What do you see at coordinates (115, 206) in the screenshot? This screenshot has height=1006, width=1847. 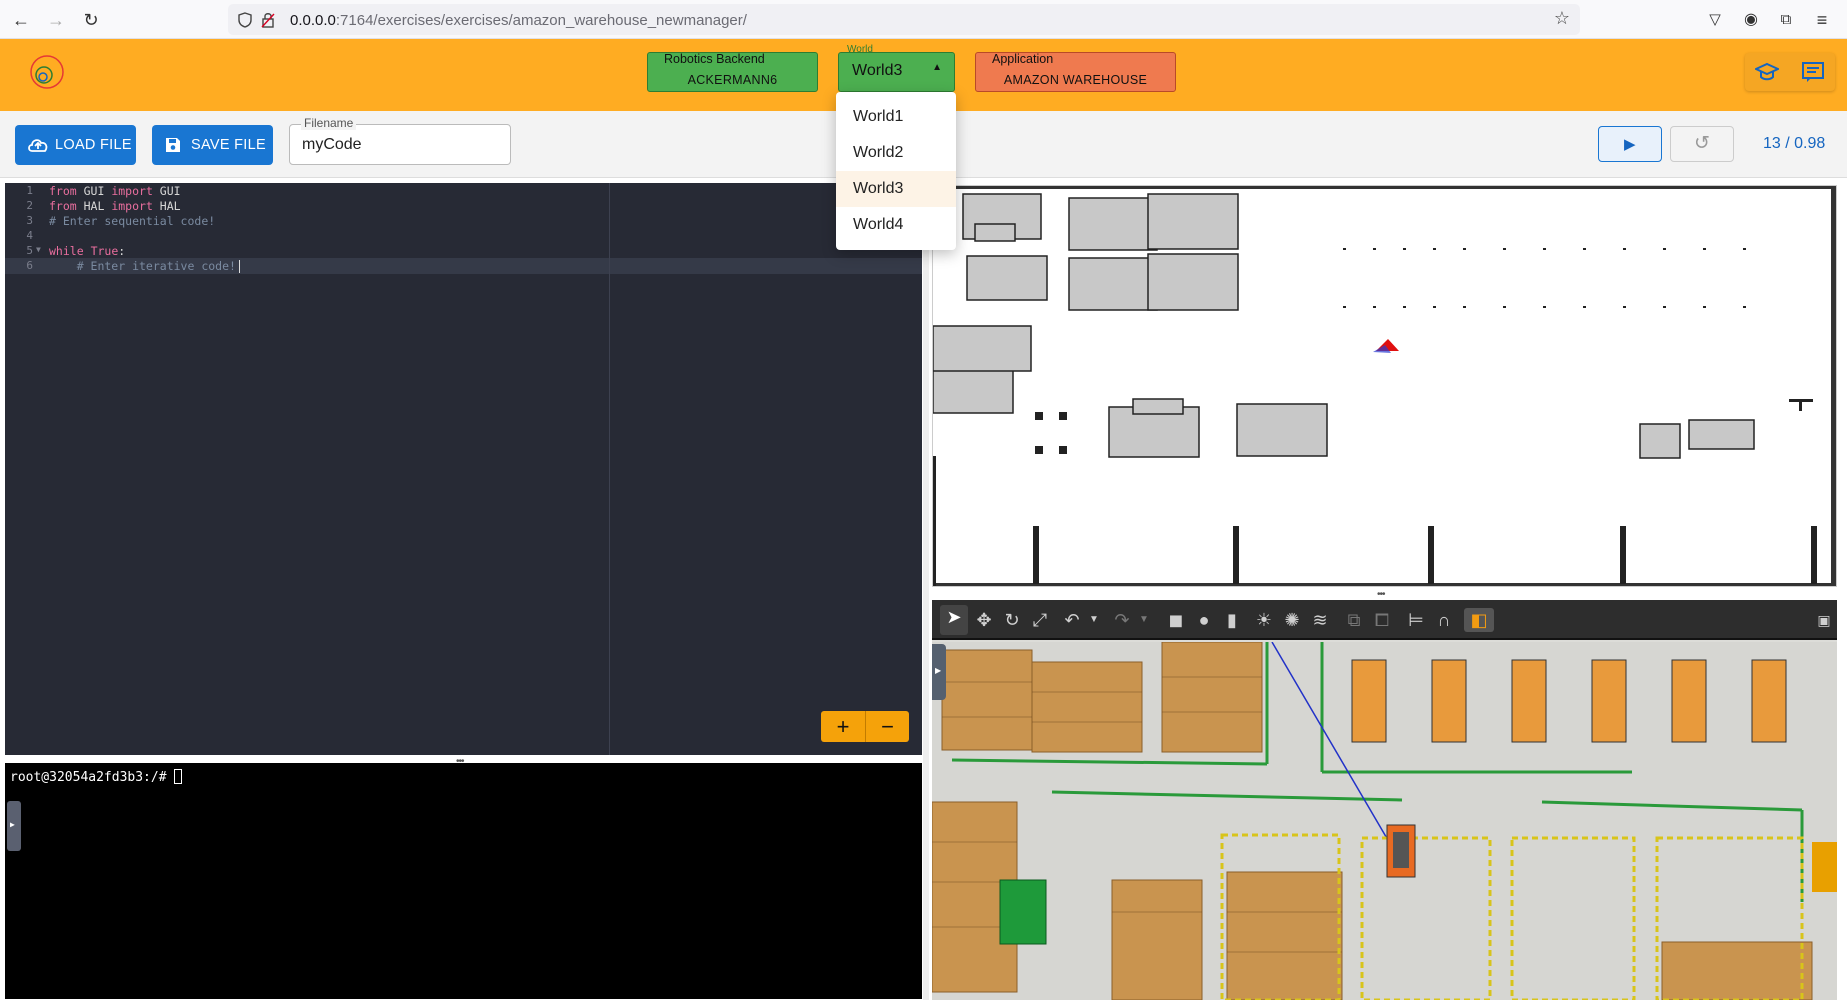 I see `code-line: from HAL import HAL` at bounding box center [115, 206].